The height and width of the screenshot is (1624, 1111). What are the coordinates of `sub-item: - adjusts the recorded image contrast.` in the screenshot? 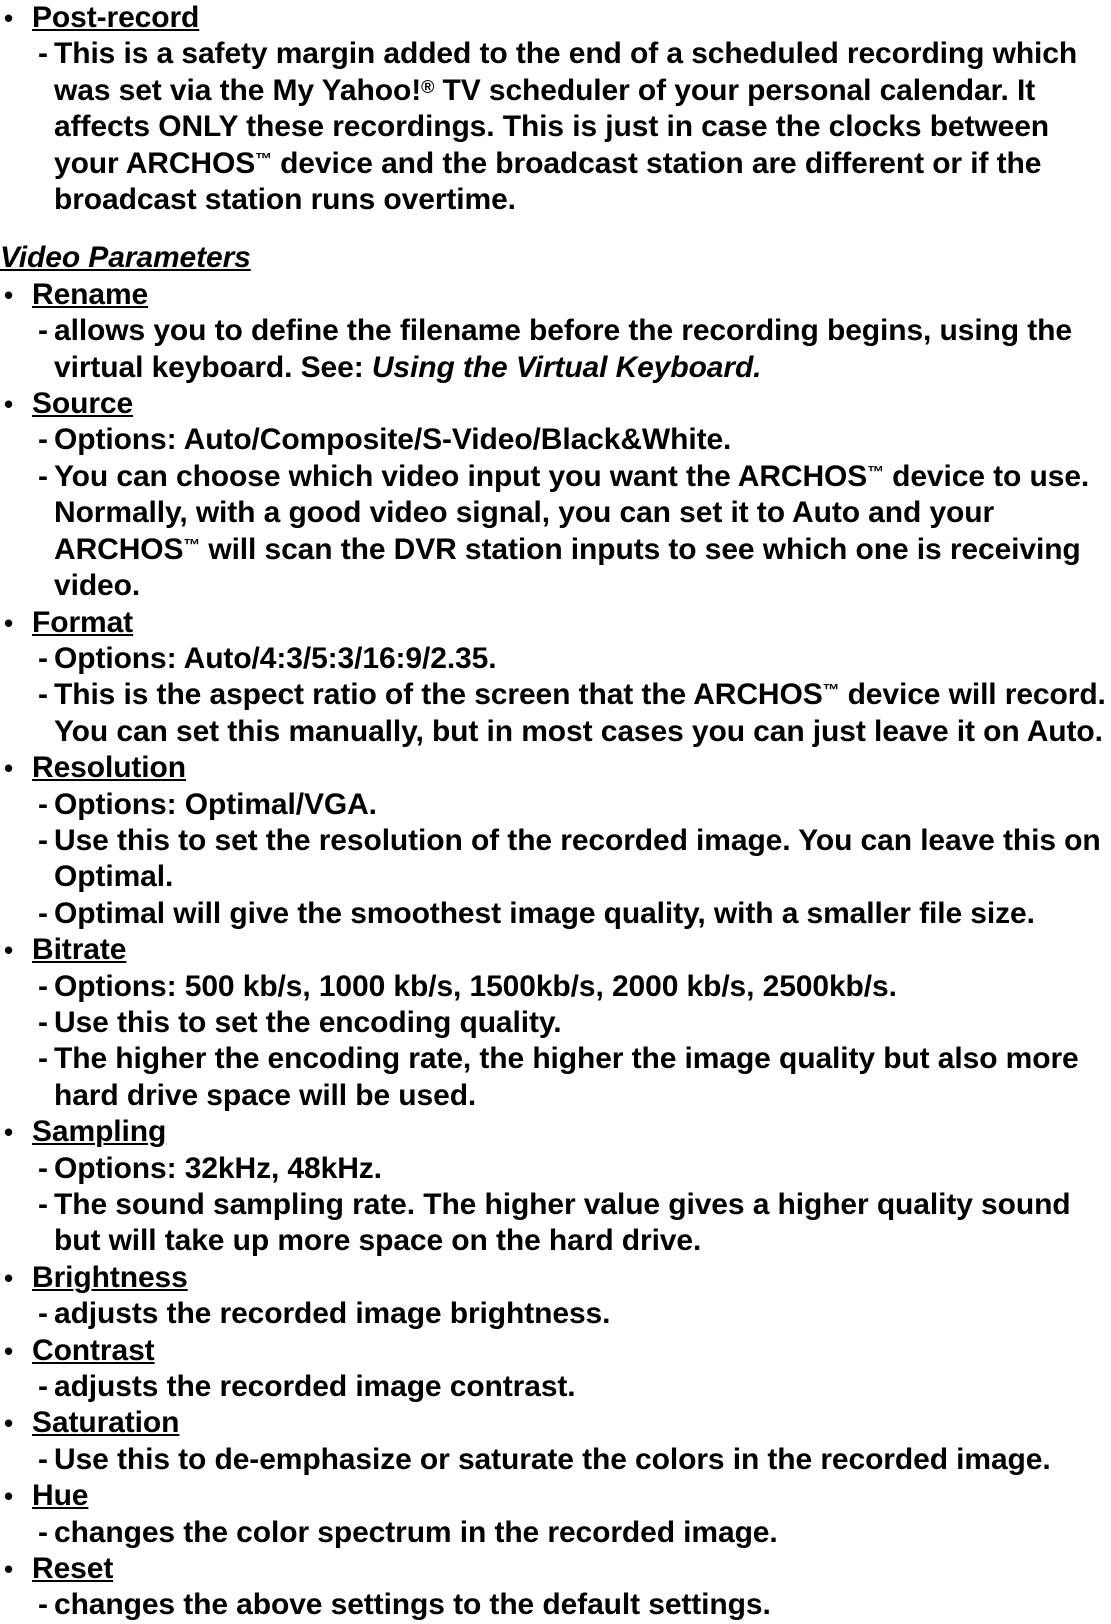 It's located at (555, 1387).